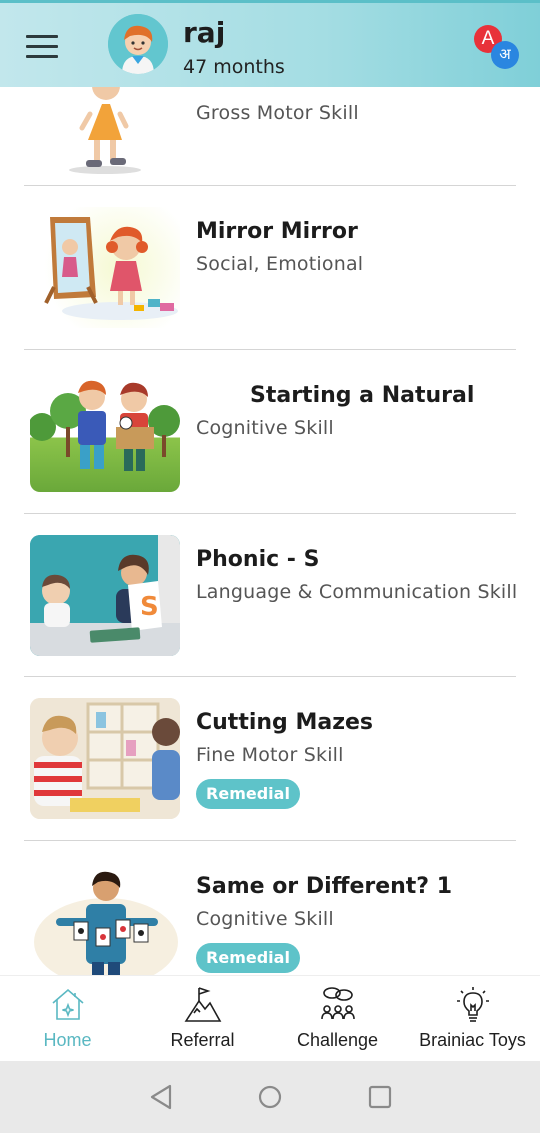 This screenshot has height=1133, width=540. What do you see at coordinates (105, 267) in the screenshot?
I see `girl-mirror-illustration` at bounding box center [105, 267].